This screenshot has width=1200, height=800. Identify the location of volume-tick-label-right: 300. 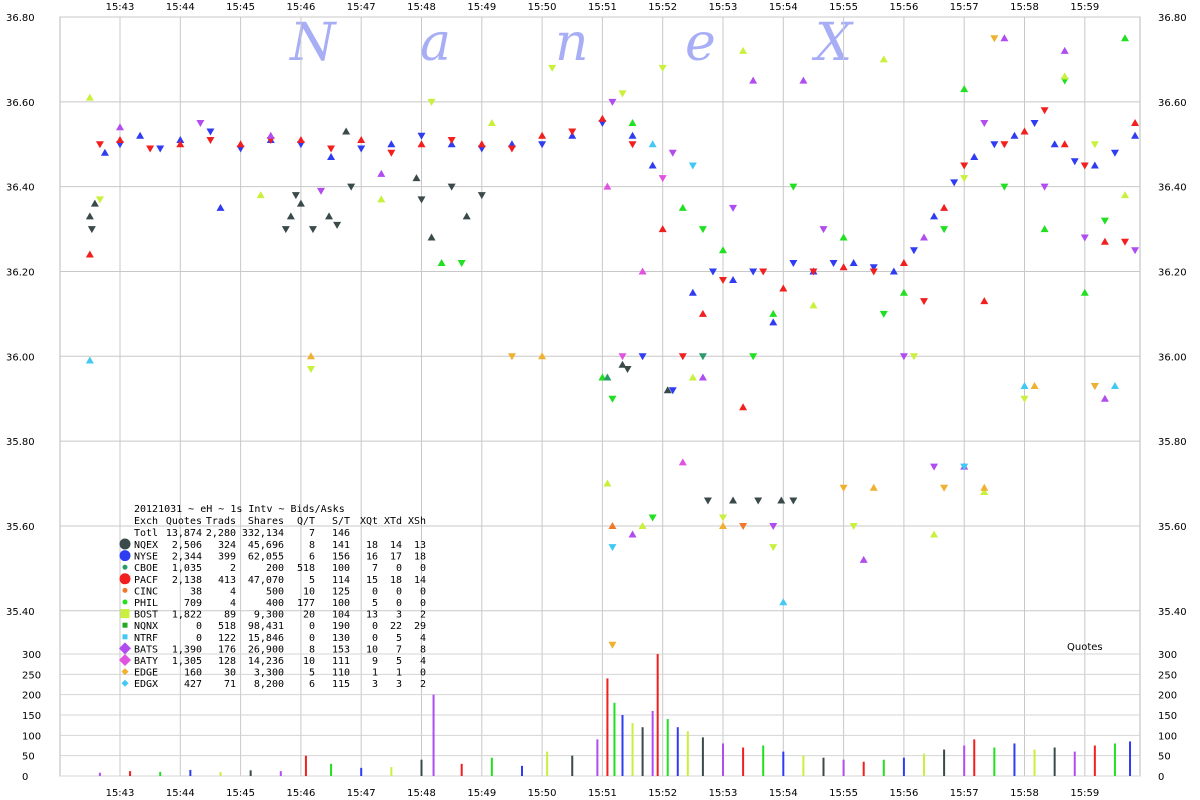
(1167, 655).